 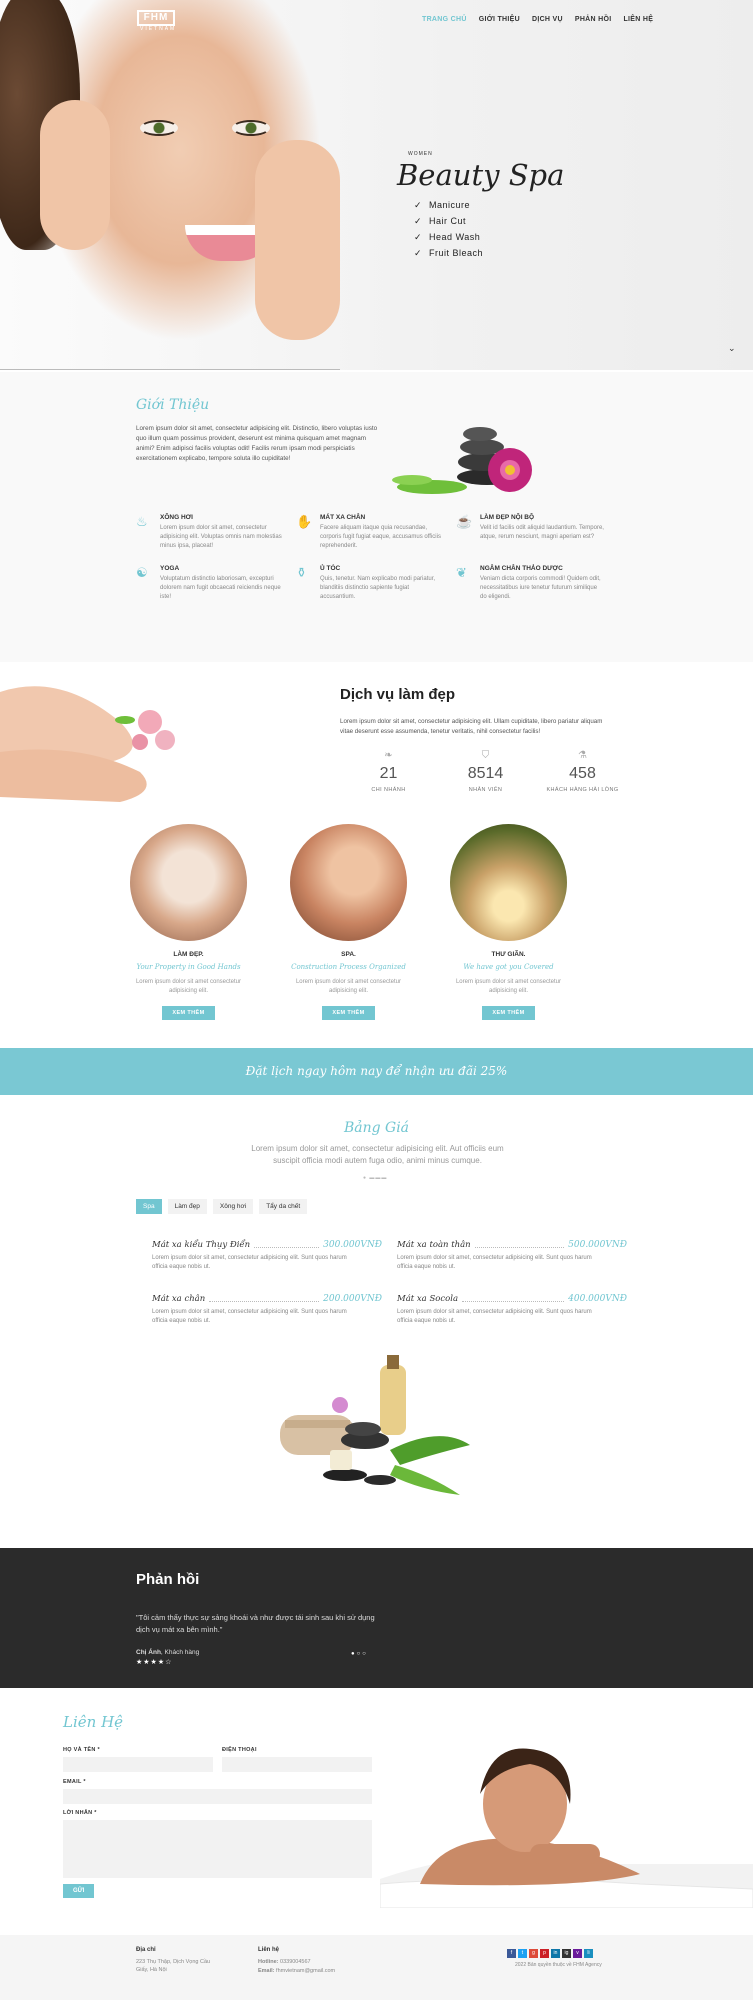 I want to click on email-address: fhmvietnam@gmail.com, so click(x=305, y=1971).